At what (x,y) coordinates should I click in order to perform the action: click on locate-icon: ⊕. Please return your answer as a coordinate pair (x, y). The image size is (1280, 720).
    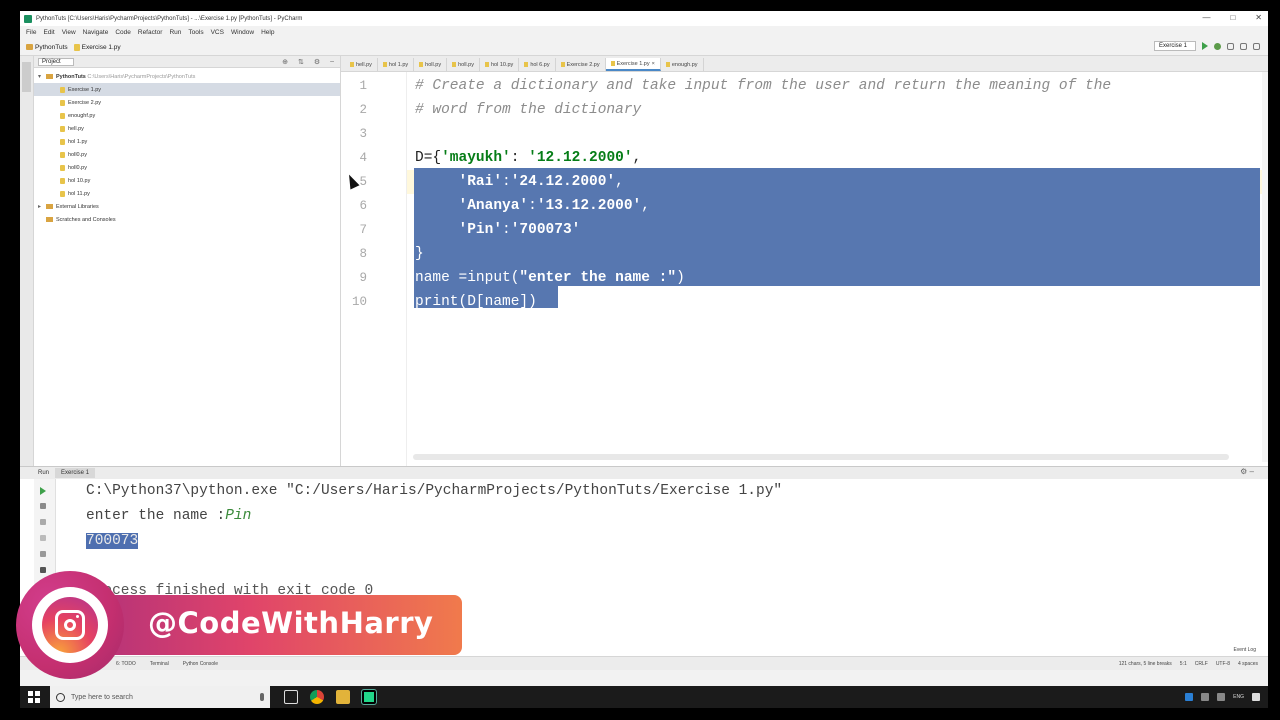
    Looking at the image, I should click on (285, 62).